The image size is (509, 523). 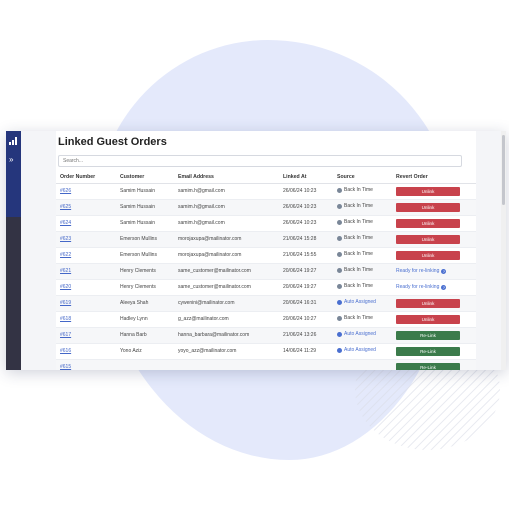 I want to click on email-cell: yoyo_azz@mailinator.com, so click(x=226, y=351).